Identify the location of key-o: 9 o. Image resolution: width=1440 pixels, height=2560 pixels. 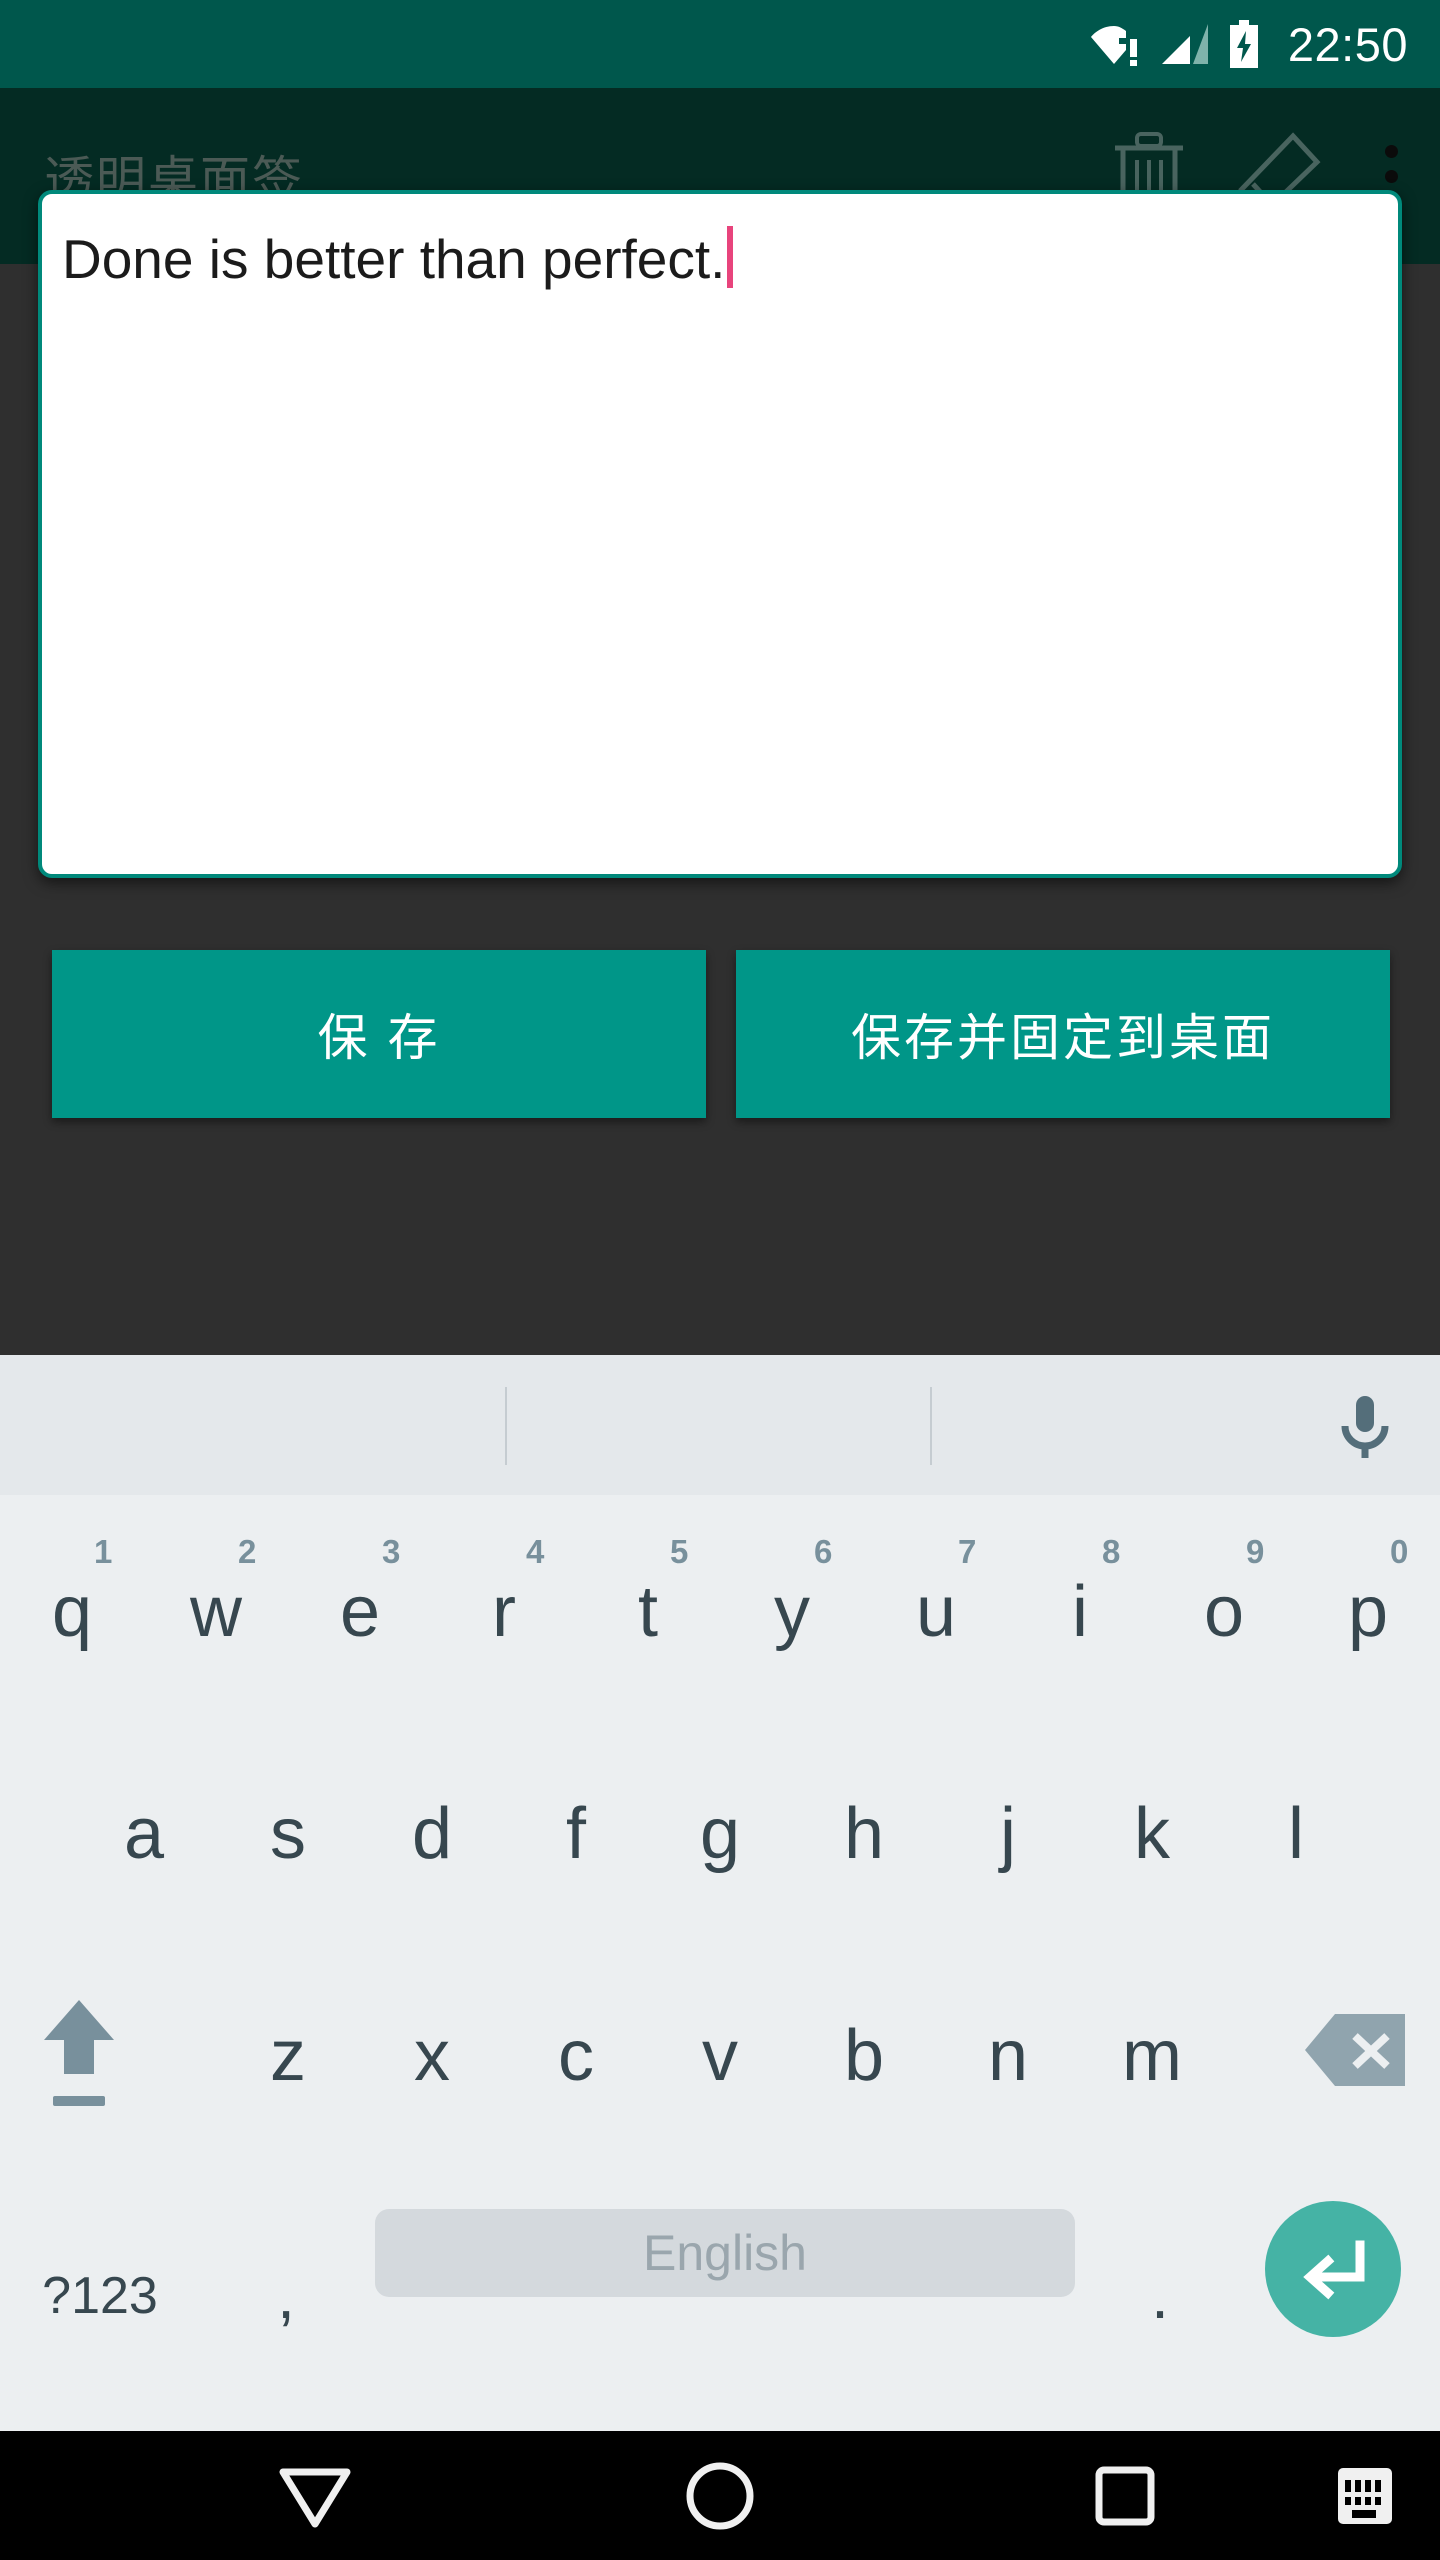
(1224, 1606).